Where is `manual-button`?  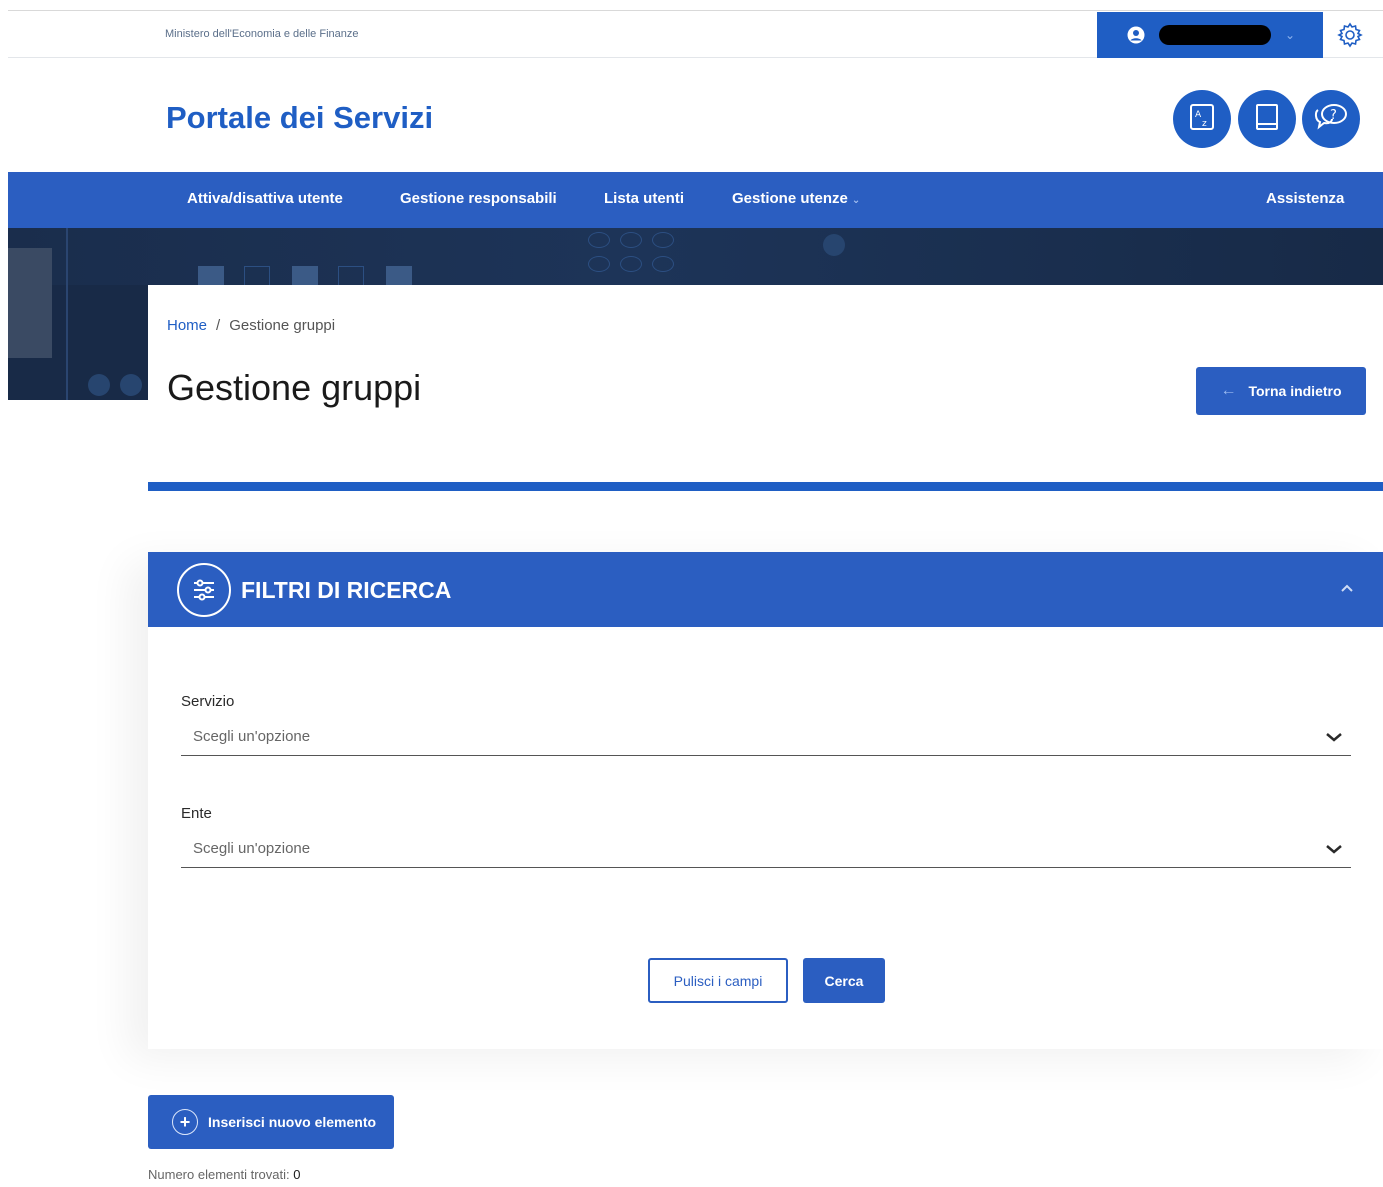 manual-button is located at coordinates (1267, 119).